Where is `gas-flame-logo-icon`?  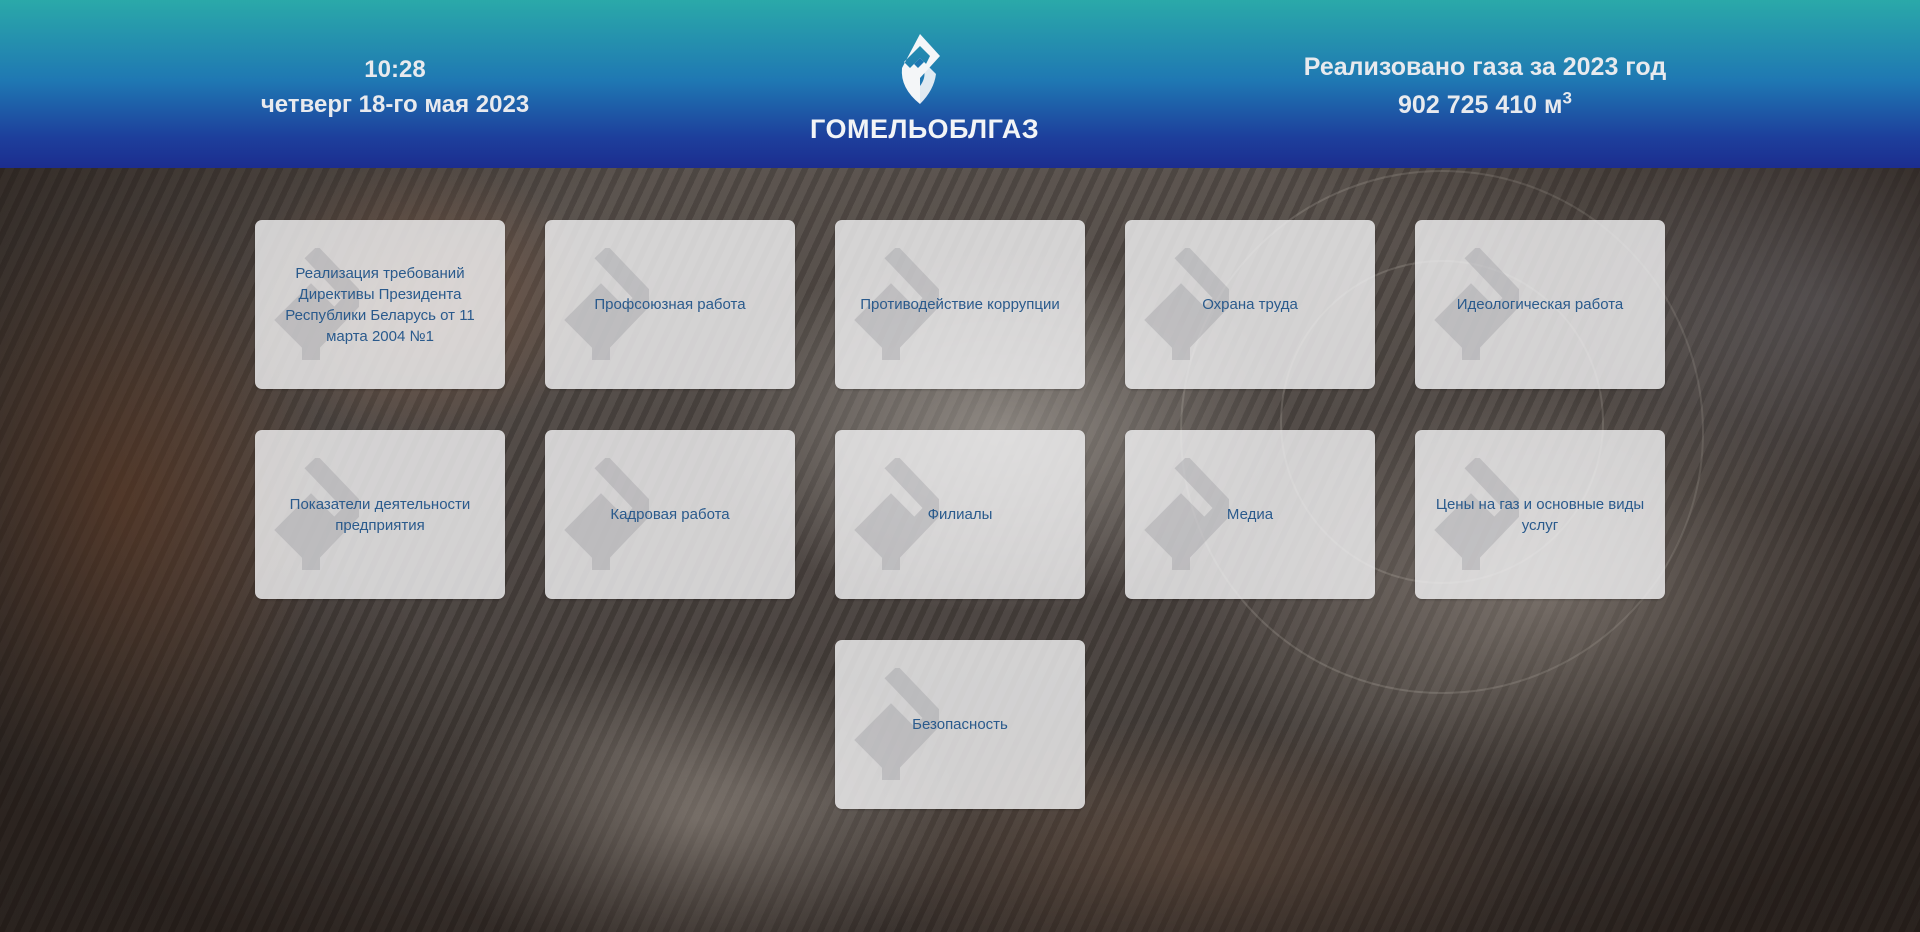 gas-flame-logo-icon is located at coordinates (920, 69).